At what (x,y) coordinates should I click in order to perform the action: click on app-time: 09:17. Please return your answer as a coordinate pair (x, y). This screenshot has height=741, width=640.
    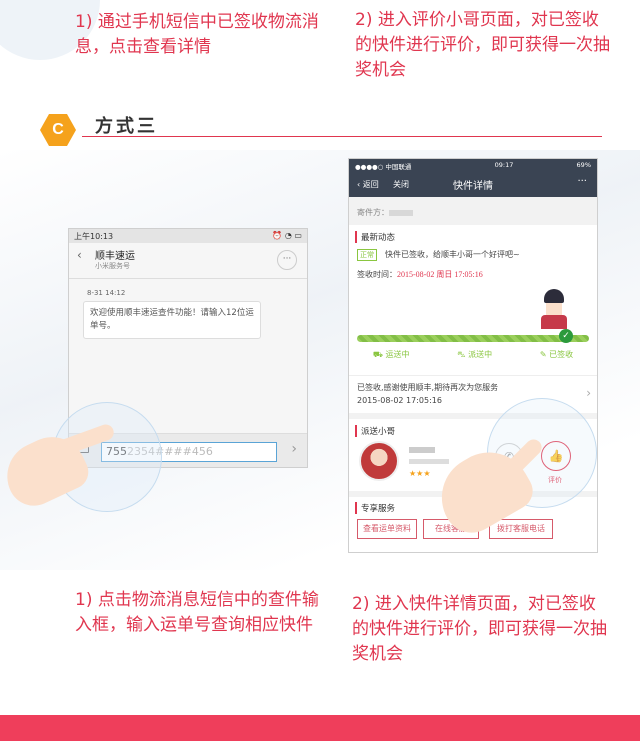
    Looking at the image, I should click on (504, 165).